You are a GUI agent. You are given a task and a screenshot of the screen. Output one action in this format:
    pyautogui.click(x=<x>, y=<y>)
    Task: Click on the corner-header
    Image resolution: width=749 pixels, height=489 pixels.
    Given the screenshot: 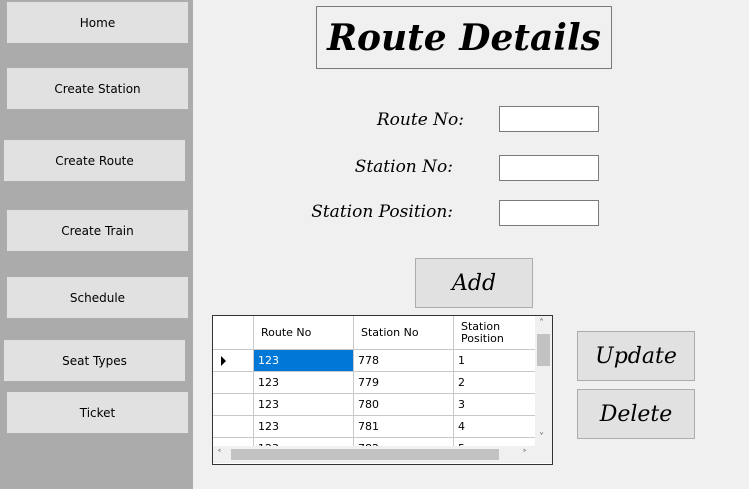 What is the action you would take?
    pyautogui.click(x=233, y=333)
    